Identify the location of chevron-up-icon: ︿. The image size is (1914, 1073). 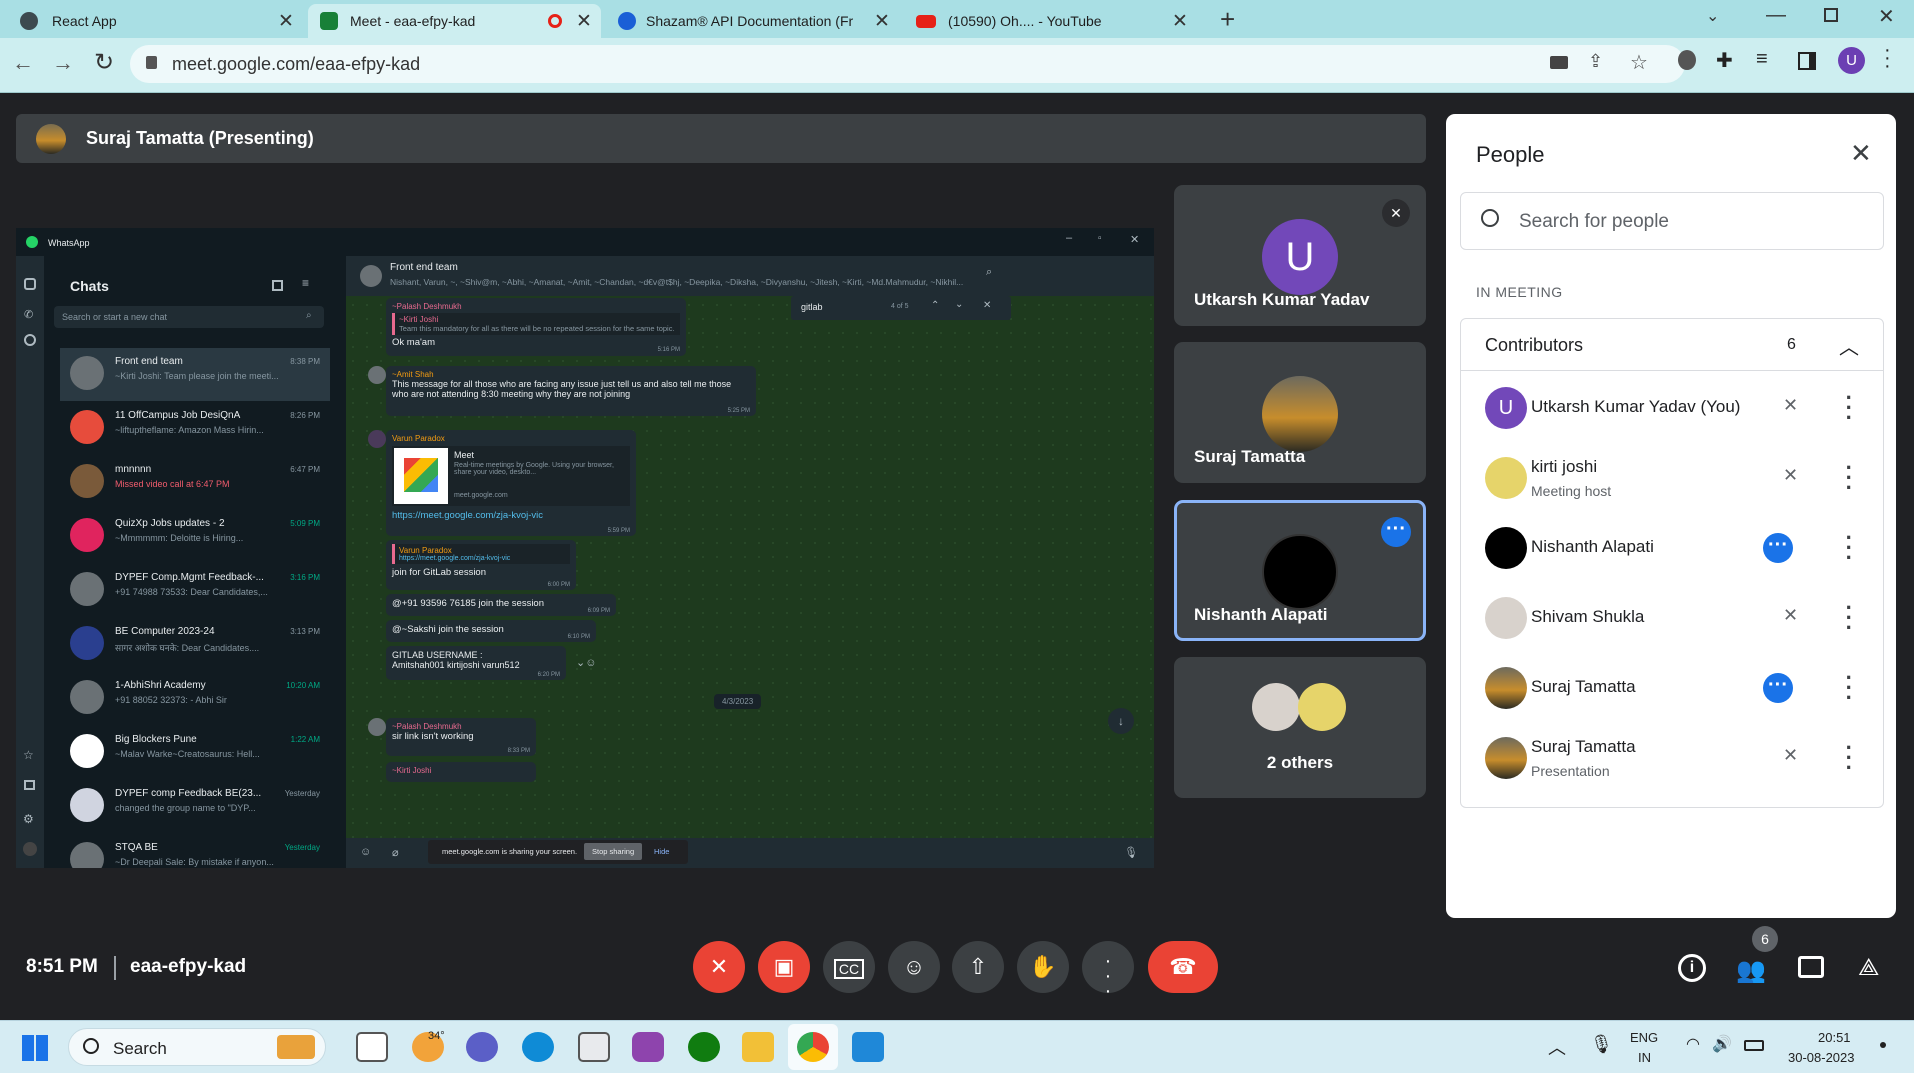
(1849, 345).